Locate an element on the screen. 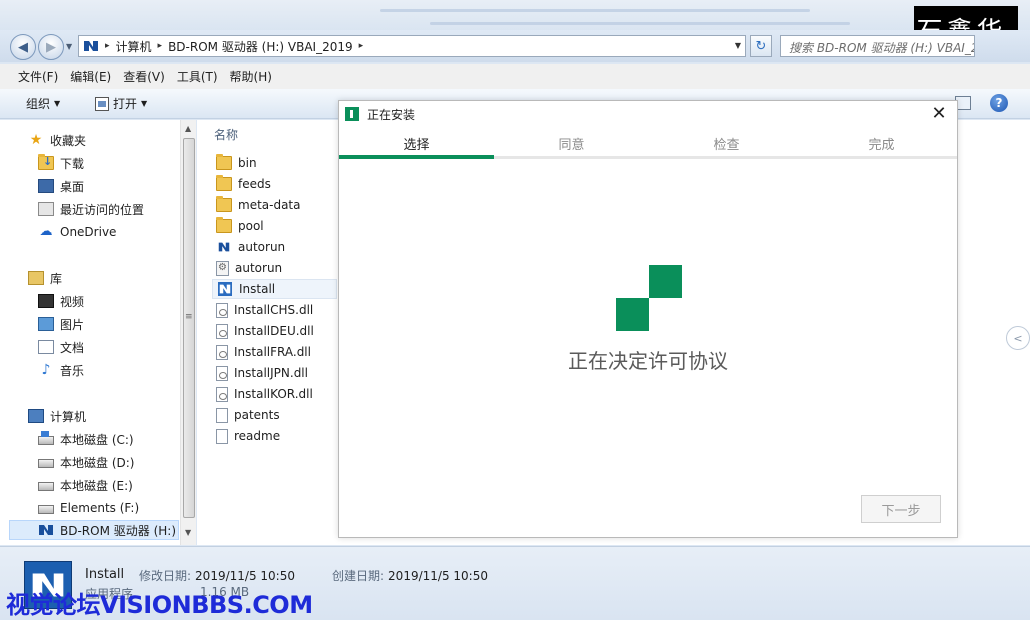 The height and width of the screenshot is (620, 1030). nav-item-videos: 视频 is located at coordinates (42, 301).